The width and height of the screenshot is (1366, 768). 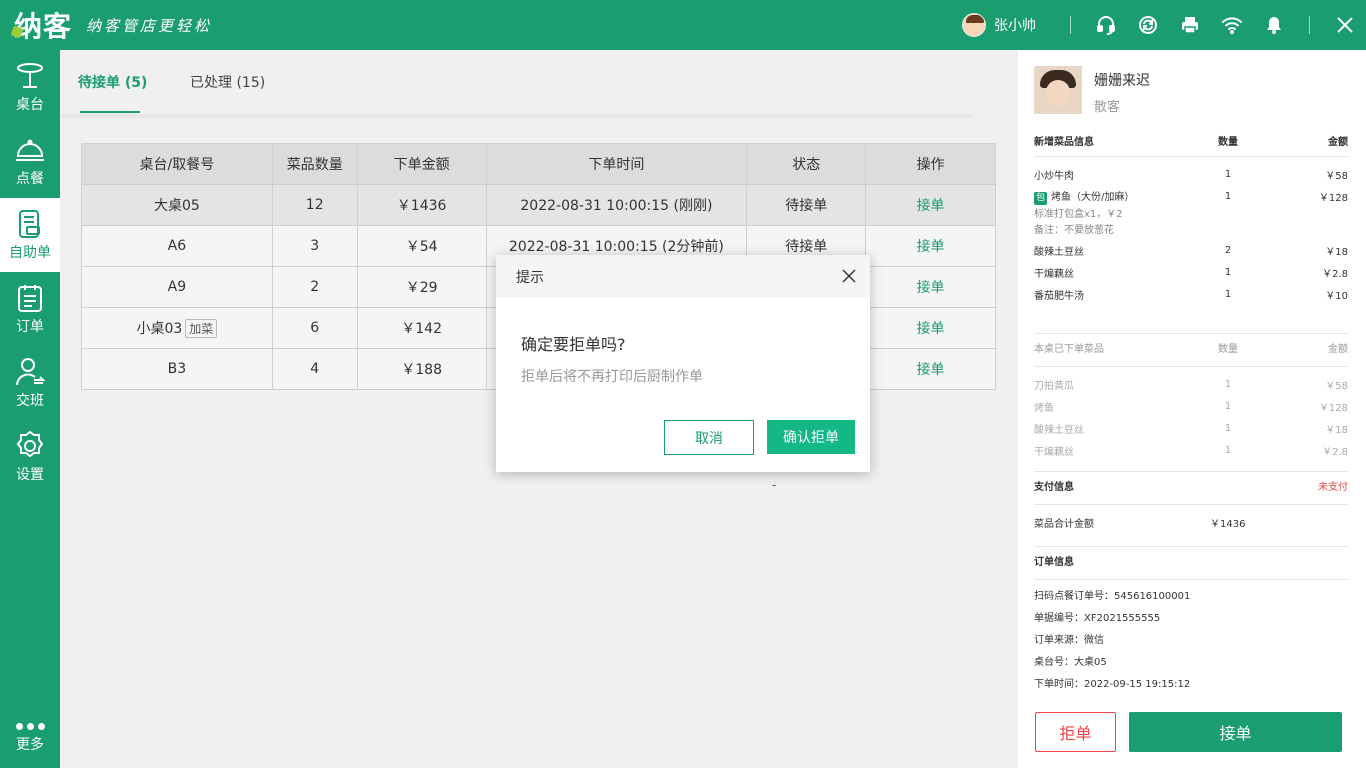 I want to click on item-name: 酸辣土豆丝, so click(x=1059, y=430).